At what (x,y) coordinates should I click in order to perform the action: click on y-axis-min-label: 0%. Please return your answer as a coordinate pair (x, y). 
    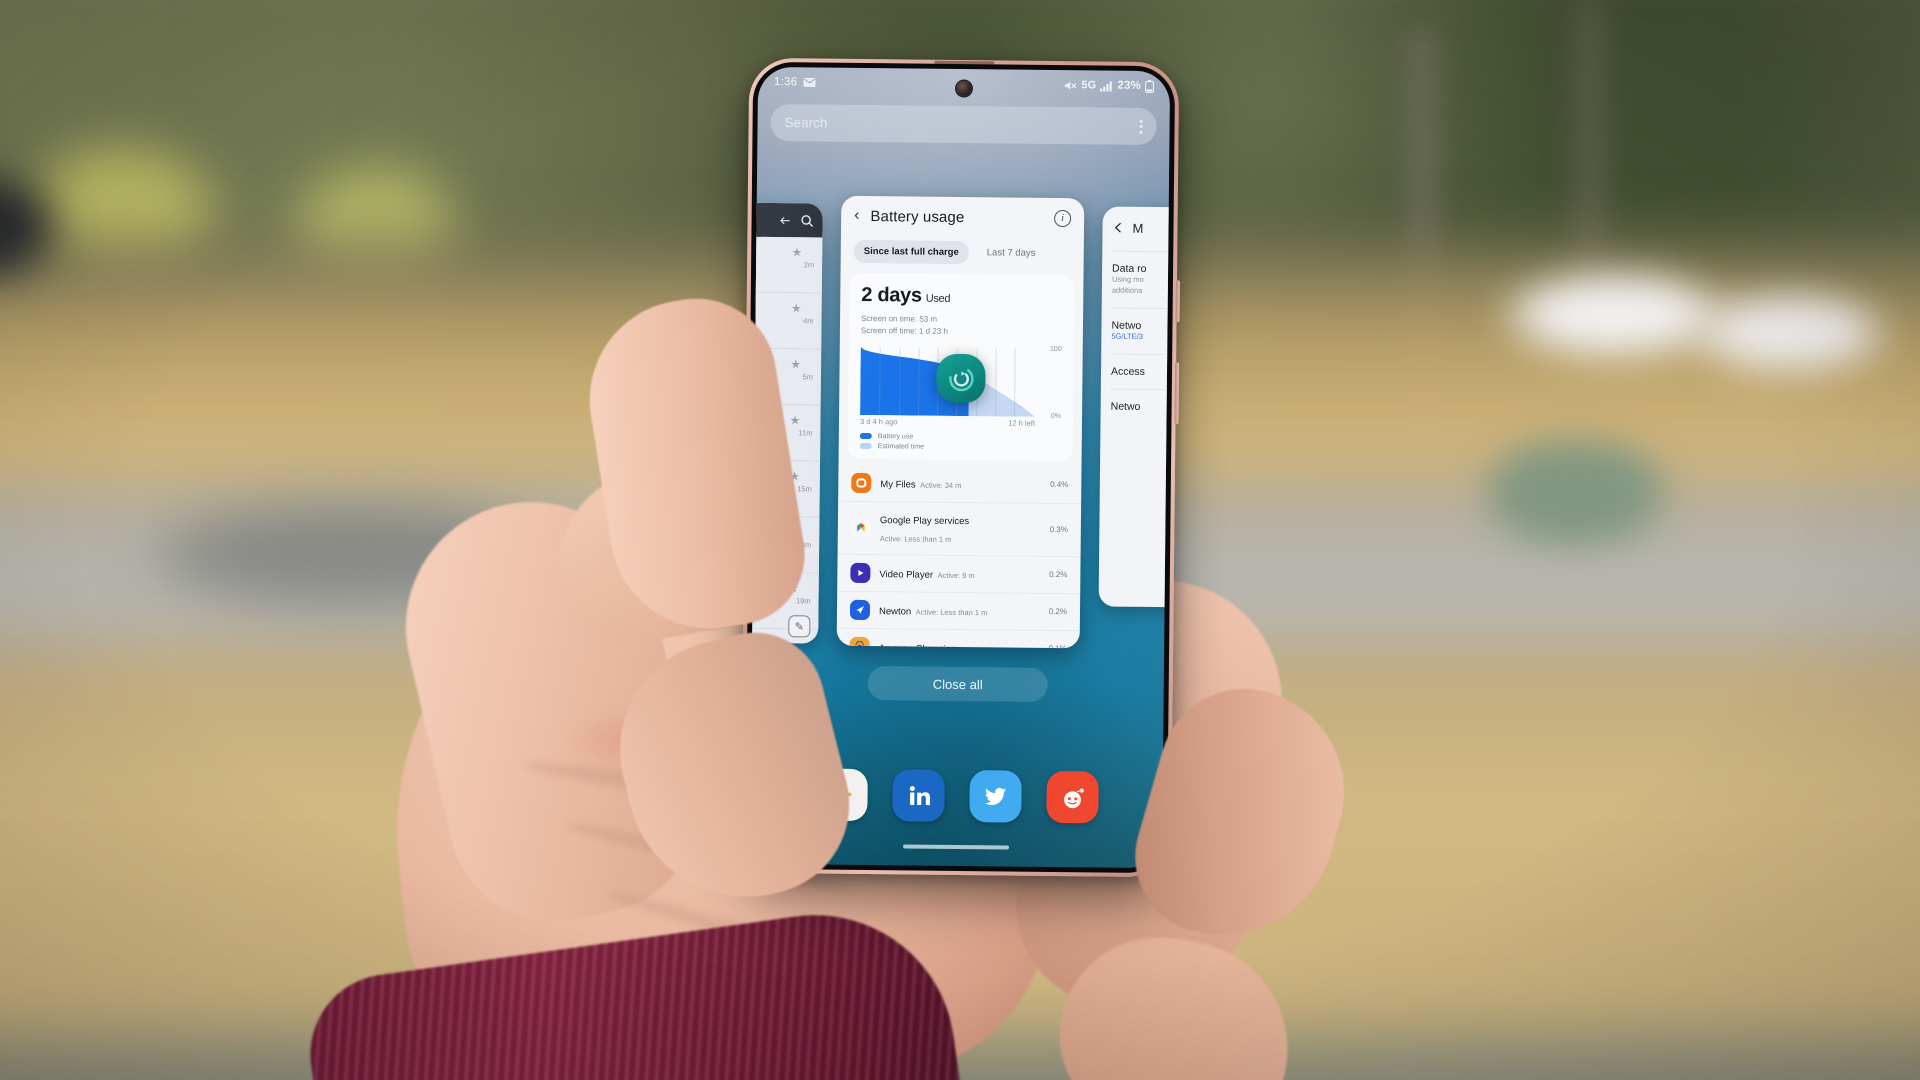
    Looking at the image, I should click on (1056, 416).